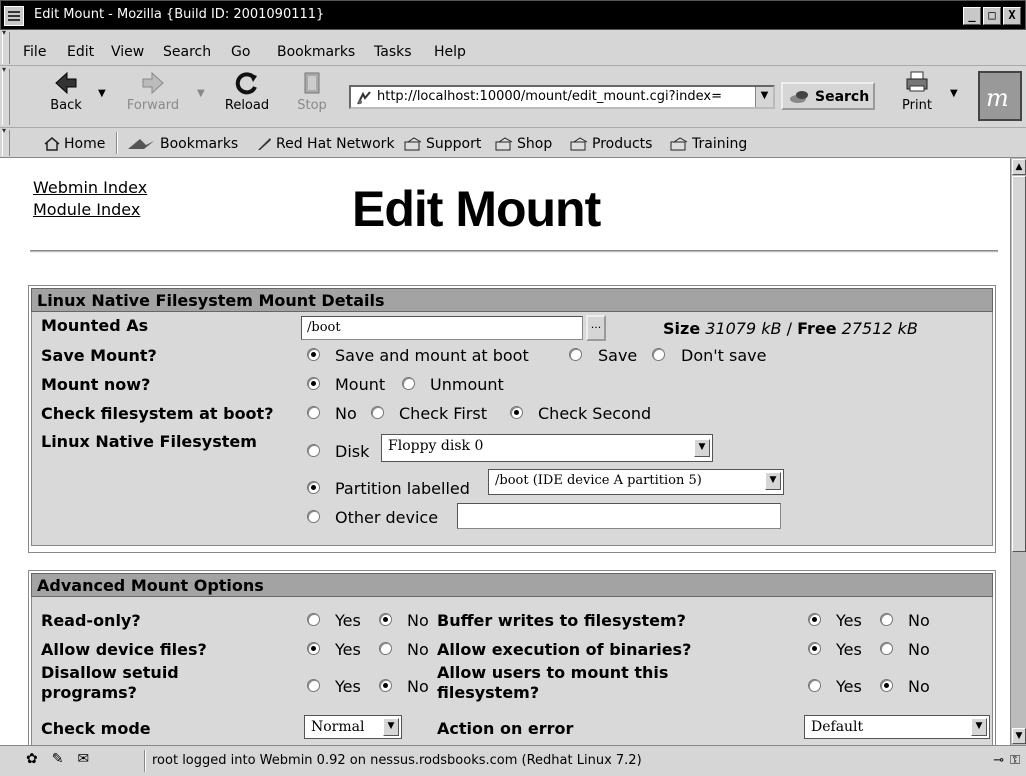  I want to click on url-history-dropdown-icon: ▼, so click(764, 97).